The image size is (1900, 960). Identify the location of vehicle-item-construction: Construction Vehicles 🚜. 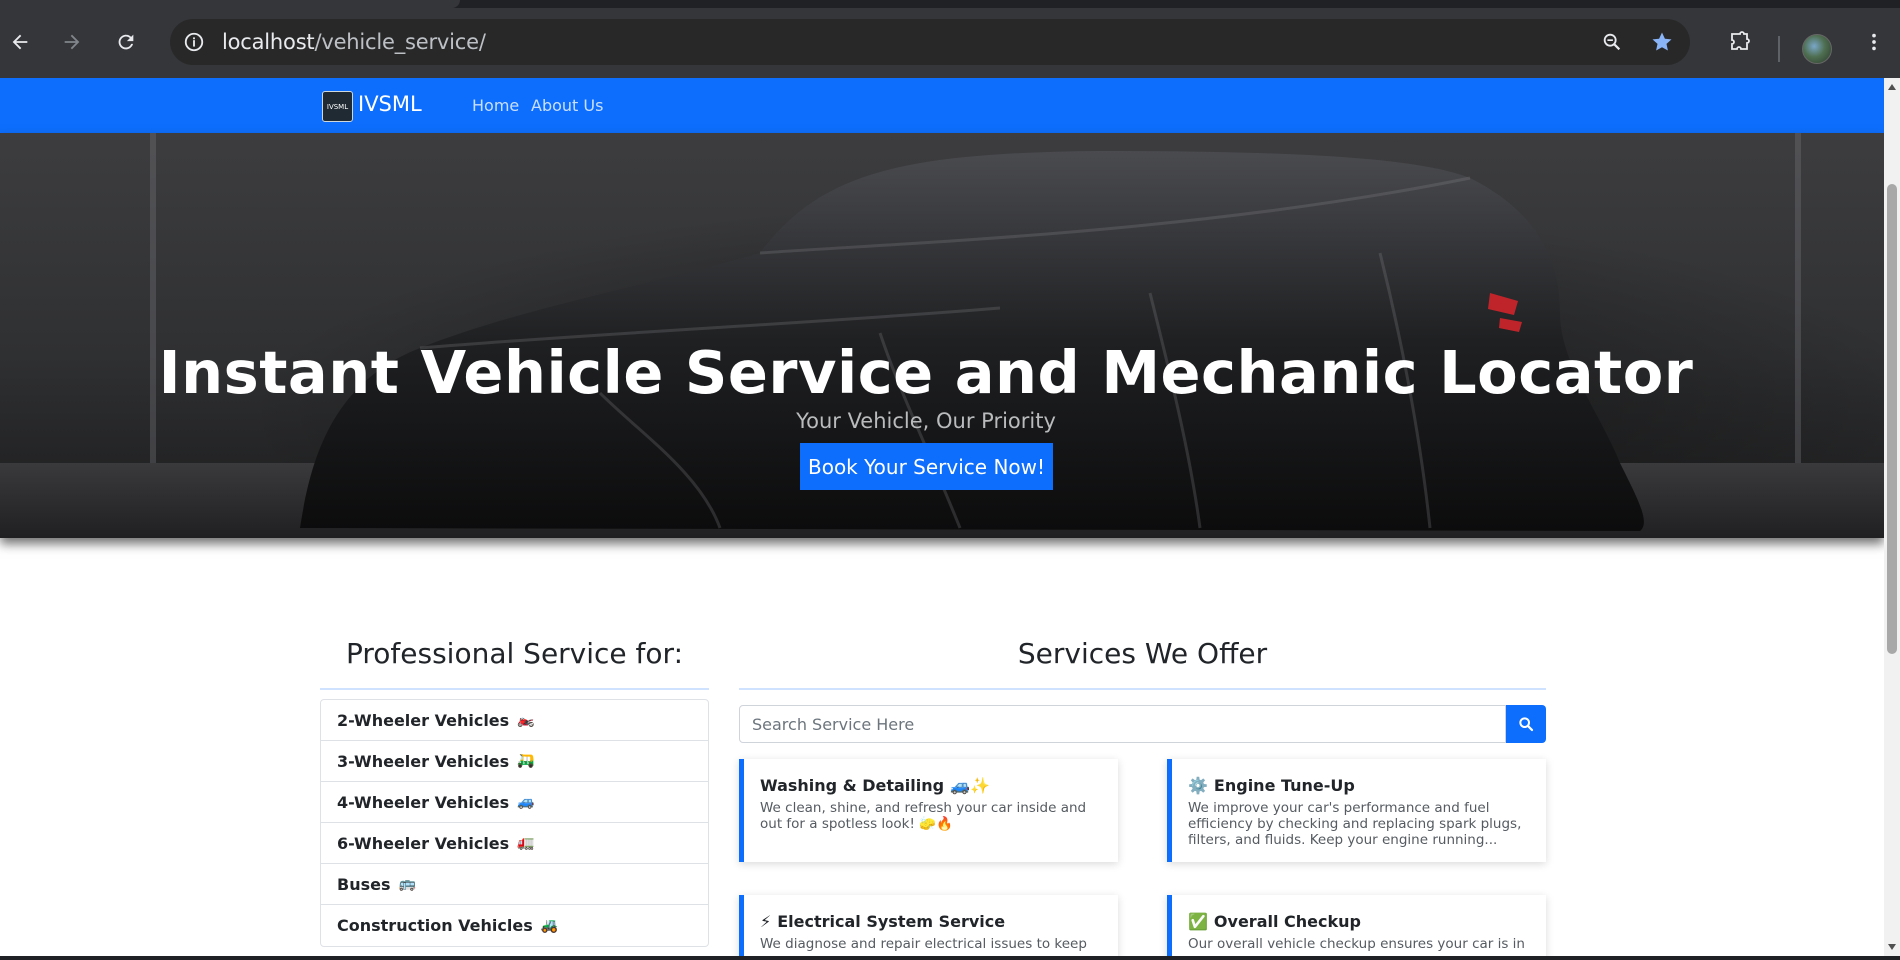
(514, 925).